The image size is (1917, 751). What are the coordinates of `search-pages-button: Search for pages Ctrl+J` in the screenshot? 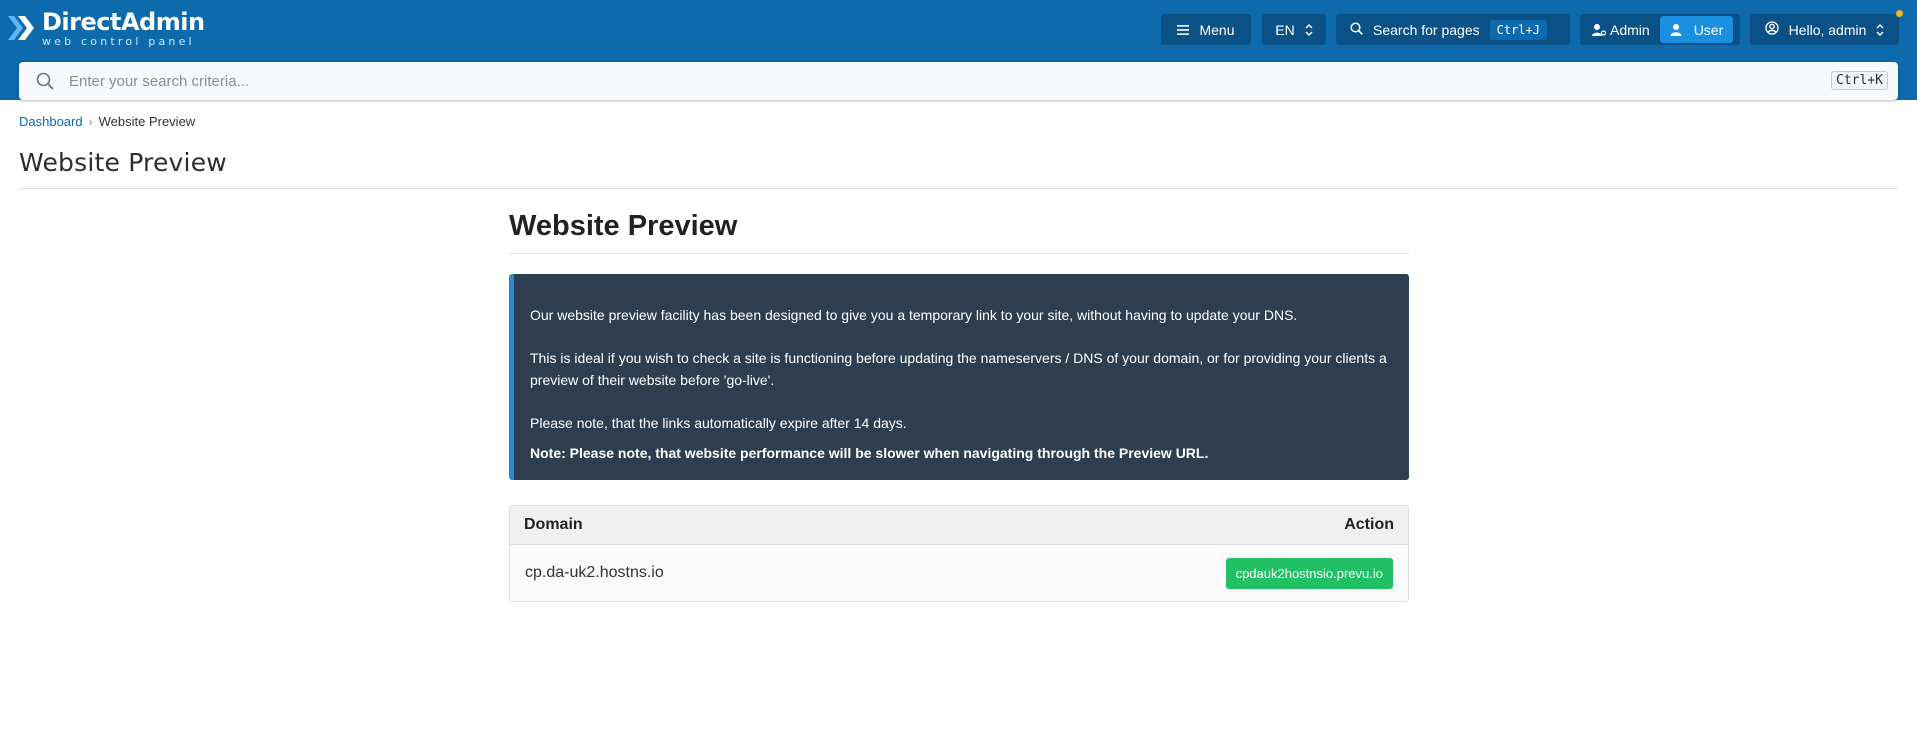 It's located at (1453, 29).